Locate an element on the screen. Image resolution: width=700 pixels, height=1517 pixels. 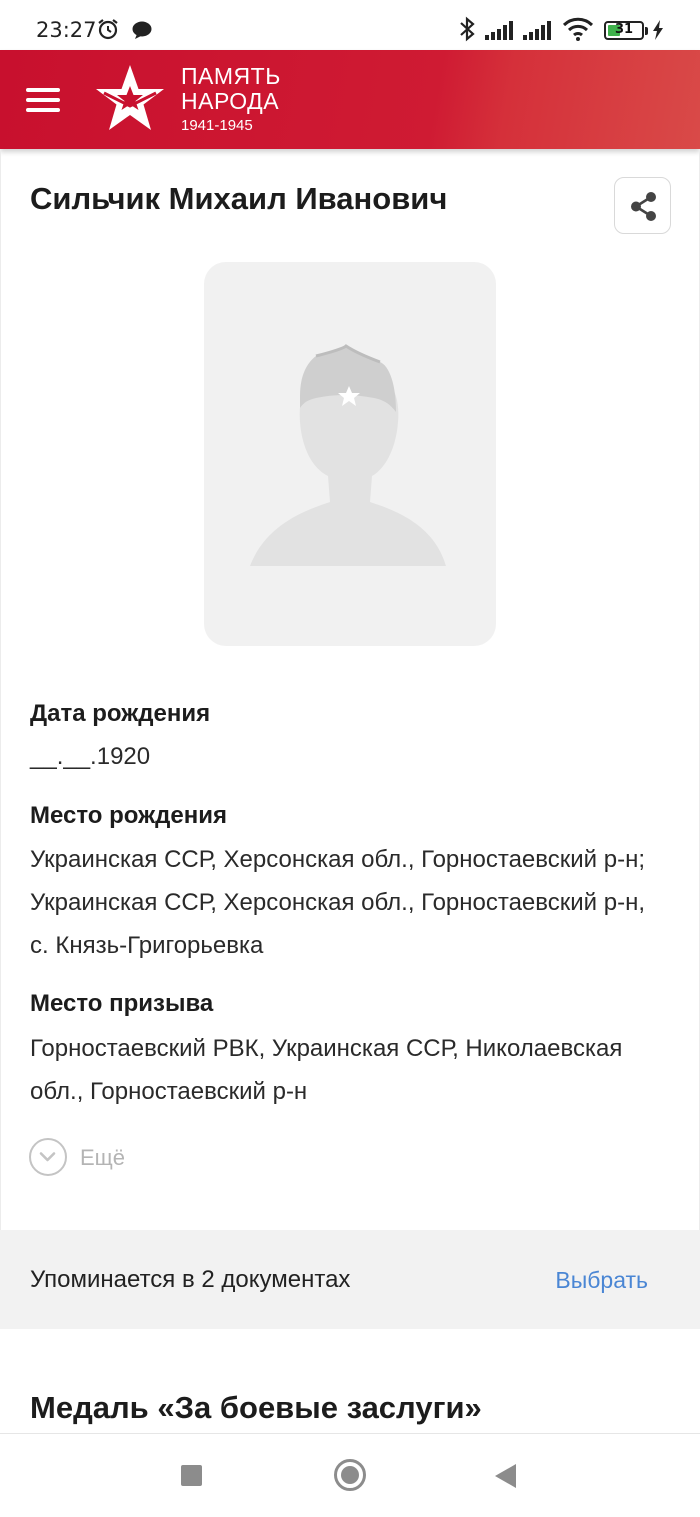
app-header: ПАМЯТЬ НАРОДА 1941-1945 is located at coordinates (350, 99).